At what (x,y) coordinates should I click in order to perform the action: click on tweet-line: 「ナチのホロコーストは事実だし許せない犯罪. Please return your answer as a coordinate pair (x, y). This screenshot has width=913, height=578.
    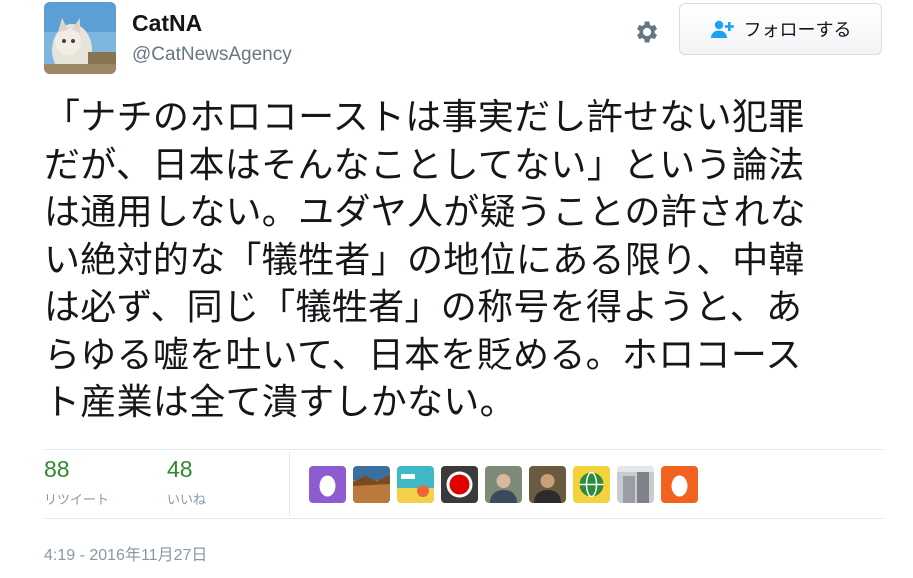
    Looking at the image, I should click on (424, 117).